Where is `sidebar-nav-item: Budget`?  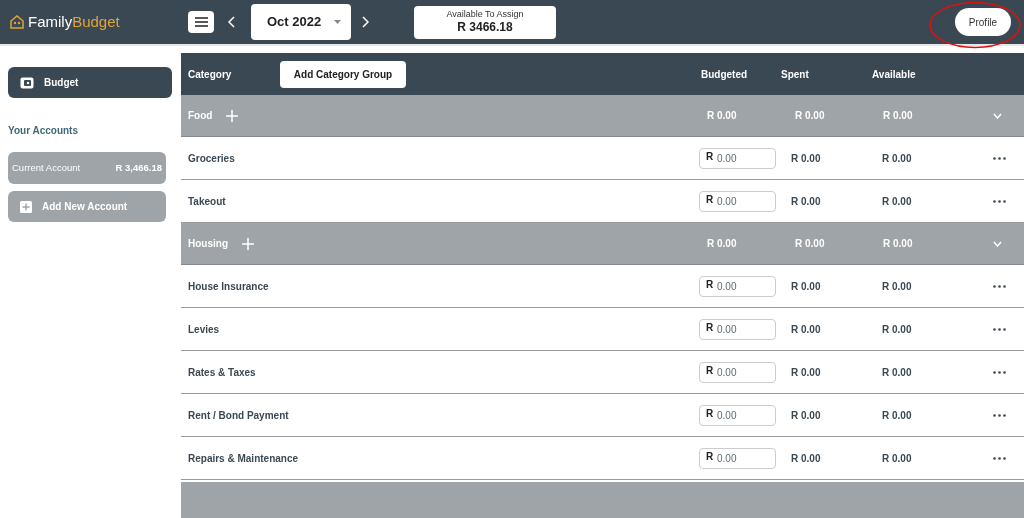 sidebar-nav-item: Budget is located at coordinates (90, 82).